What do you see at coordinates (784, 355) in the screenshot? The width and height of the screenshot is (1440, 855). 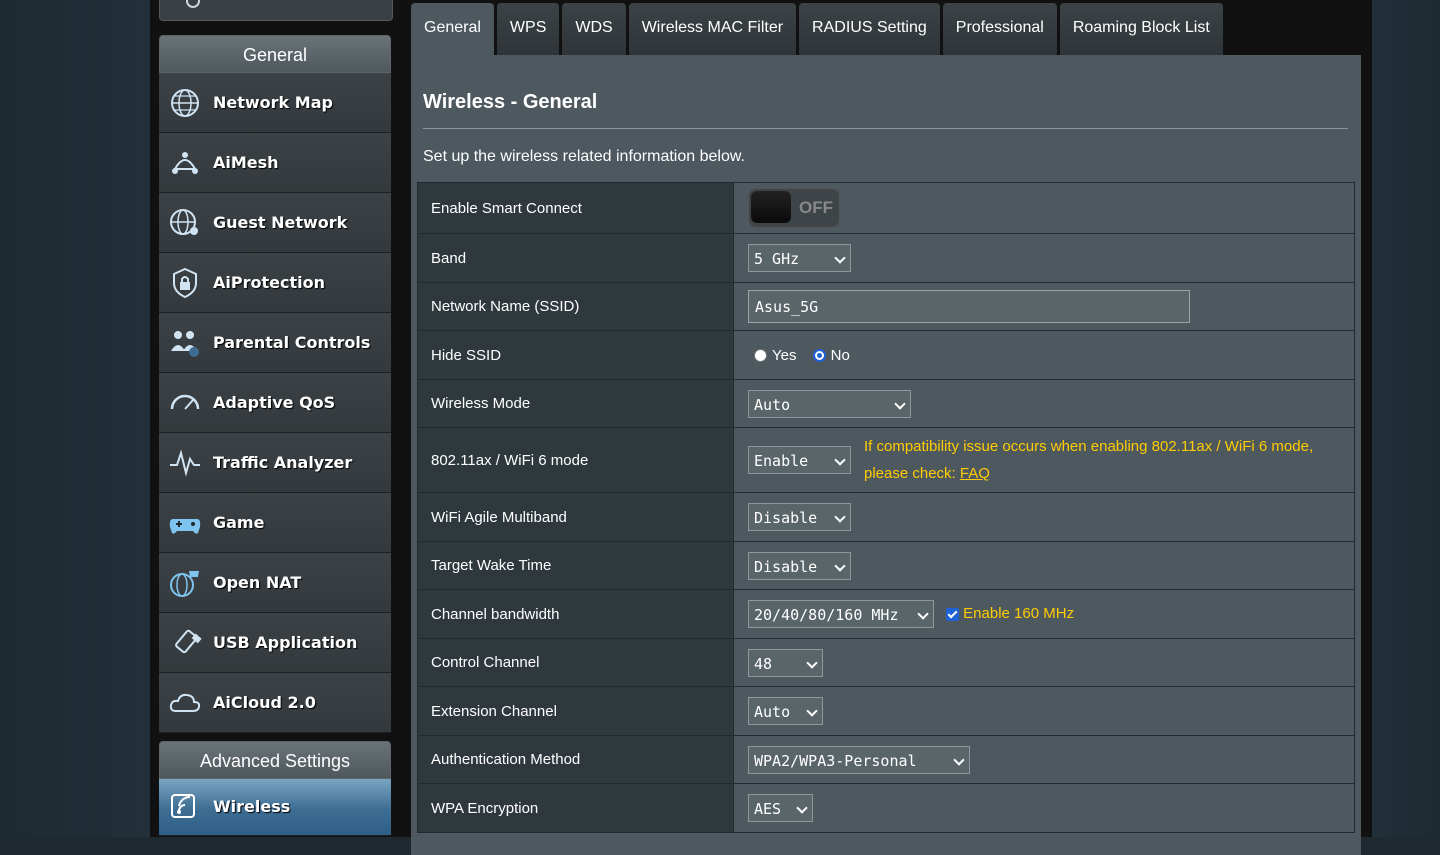 I see `radio-label-yes: Yes` at bounding box center [784, 355].